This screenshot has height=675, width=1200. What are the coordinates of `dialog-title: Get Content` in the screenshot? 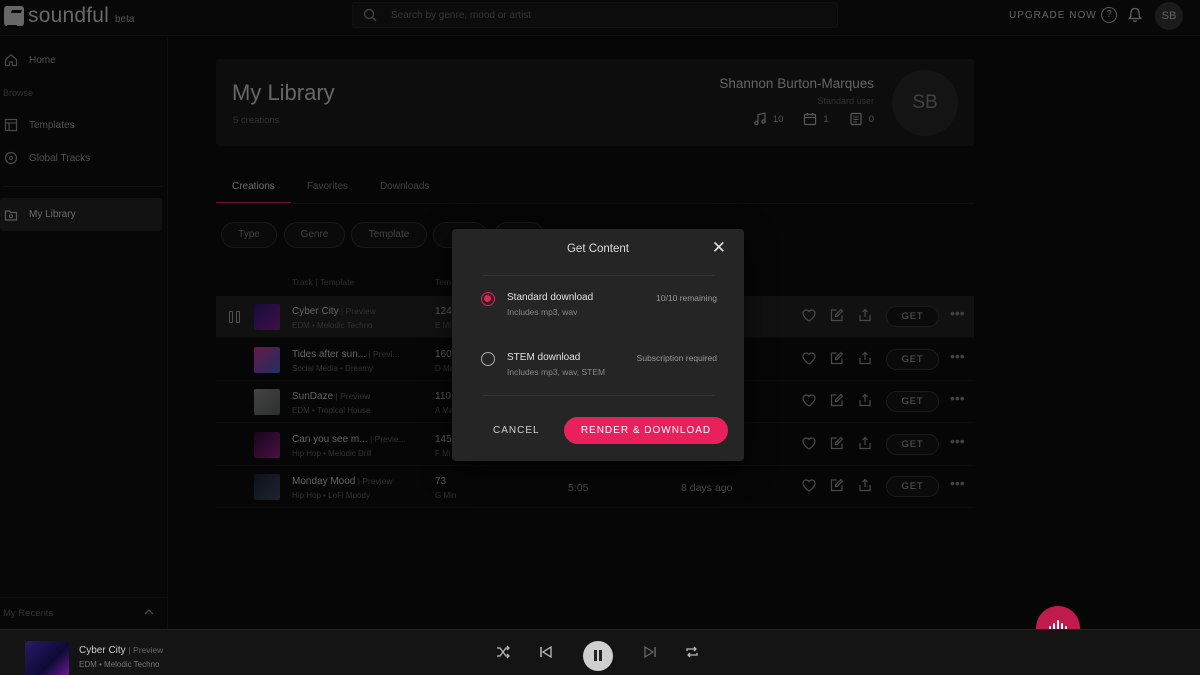 It's located at (597, 249).